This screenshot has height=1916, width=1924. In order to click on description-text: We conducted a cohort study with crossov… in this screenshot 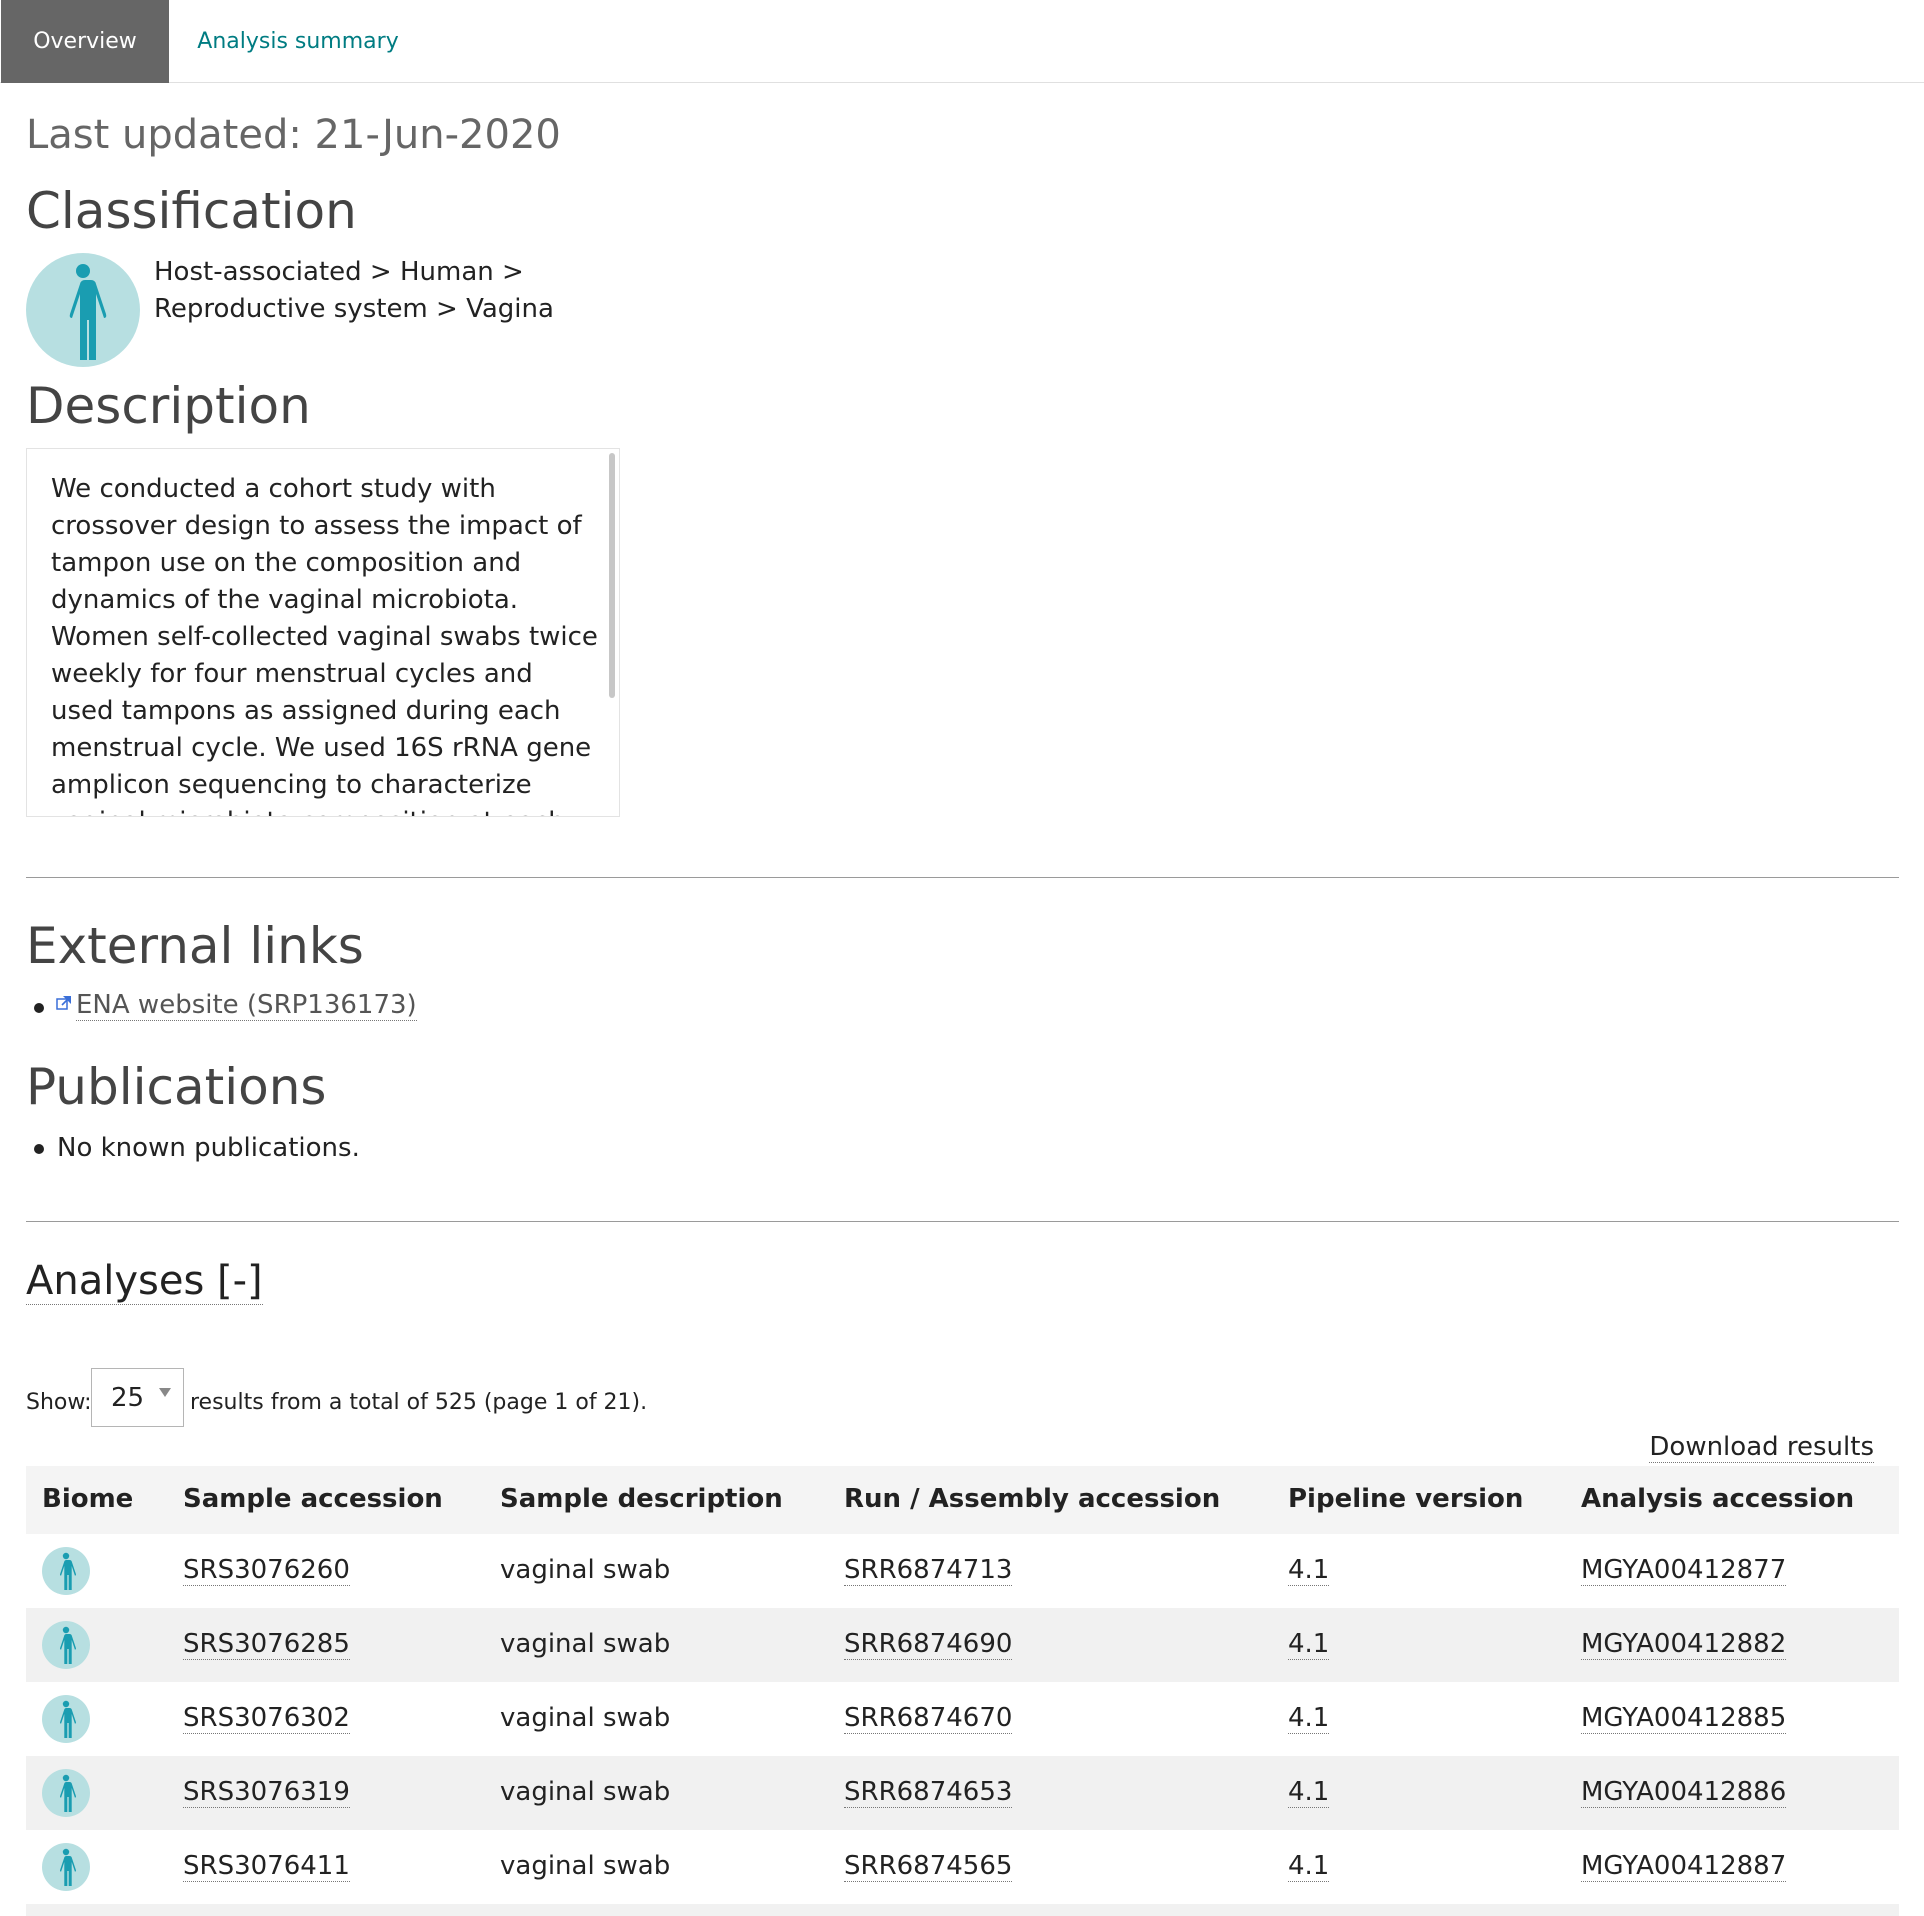, I will do `click(324, 645)`.